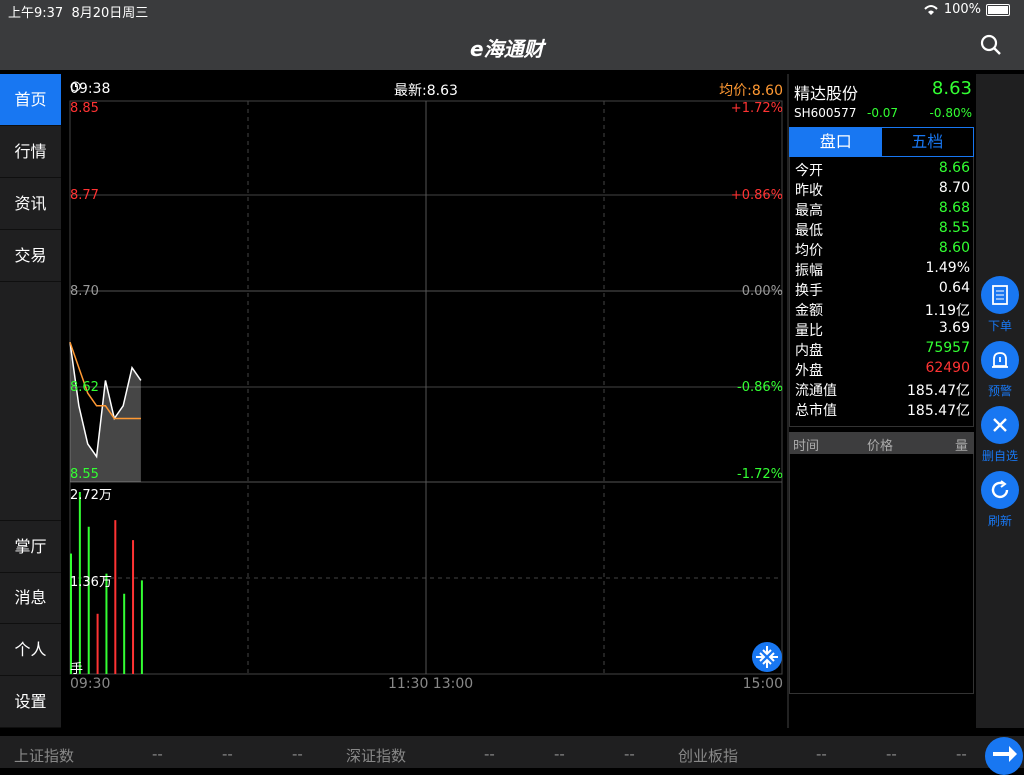  What do you see at coordinates (84, 387) in the screenshot?
I see `price-label: 8.62` at bounding box center [84, 387].